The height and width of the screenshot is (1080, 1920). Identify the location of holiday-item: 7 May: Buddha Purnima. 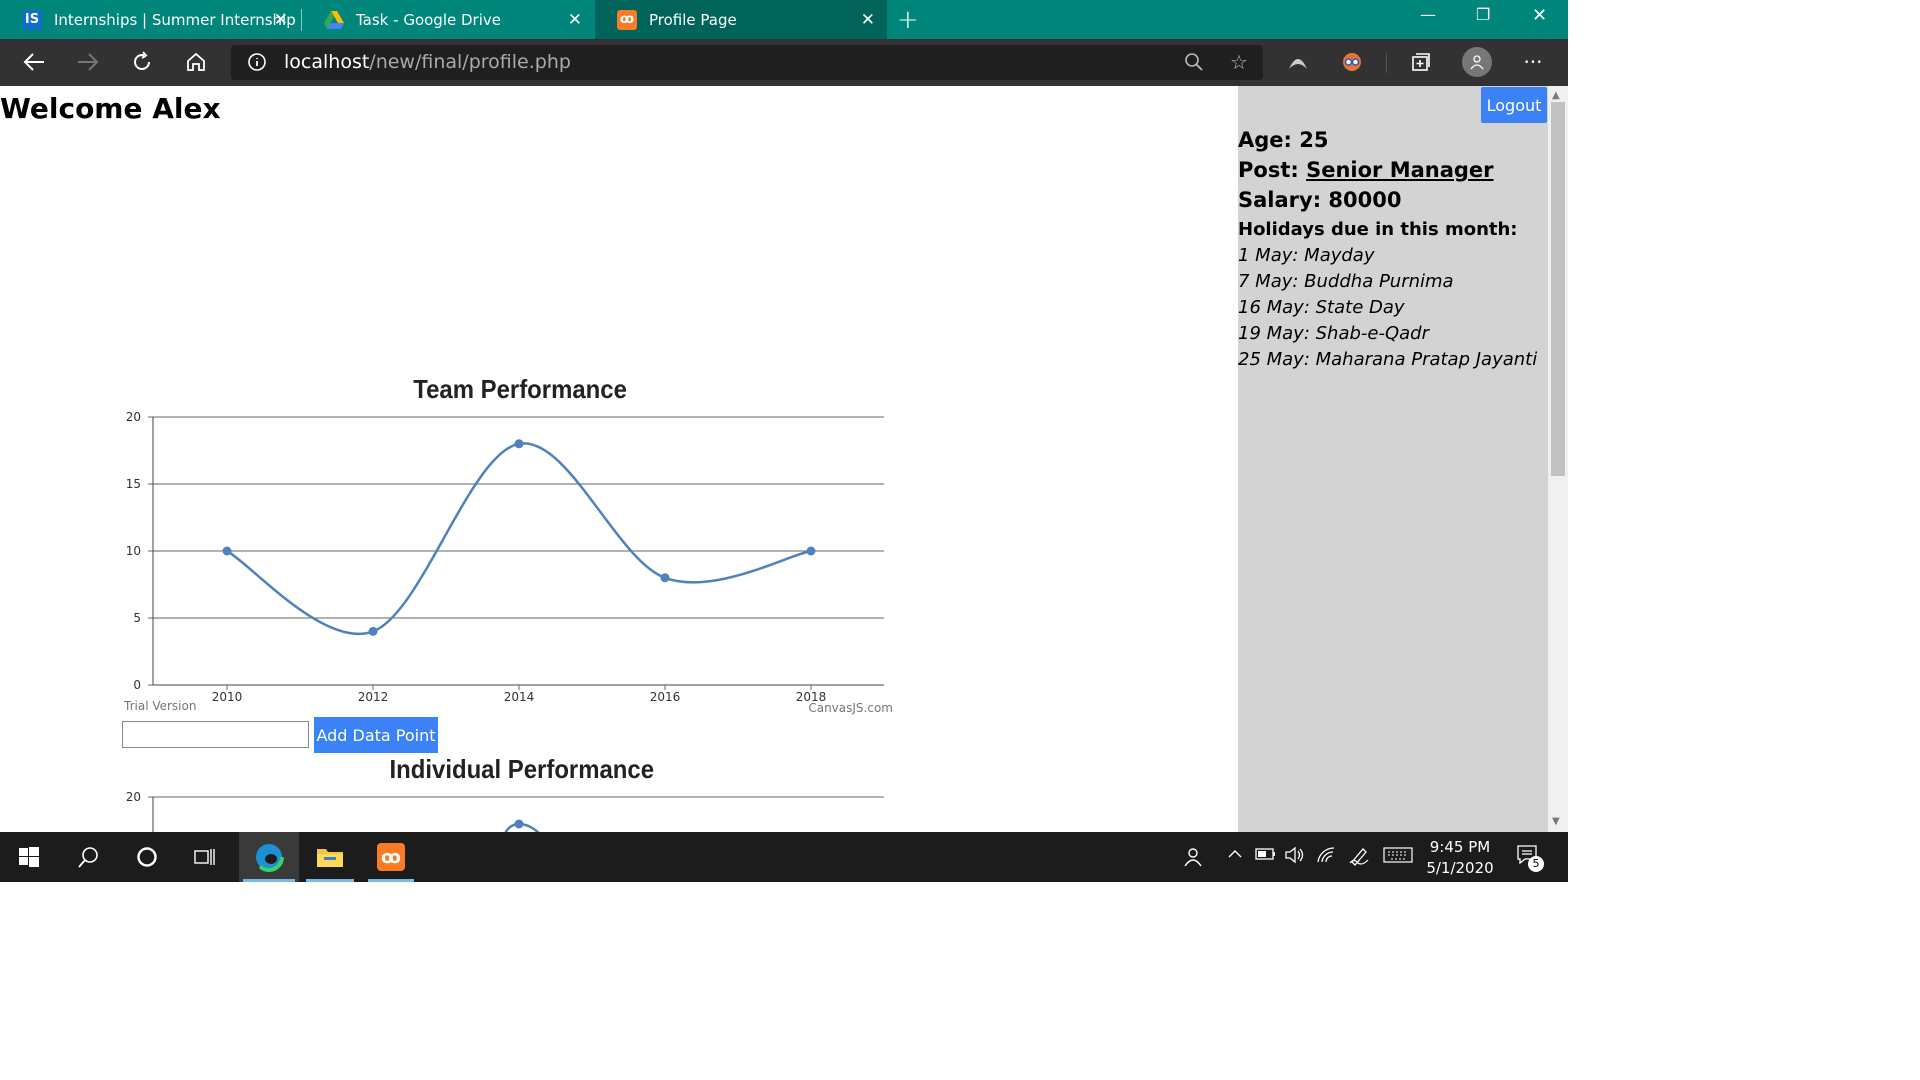
(1346, 281).